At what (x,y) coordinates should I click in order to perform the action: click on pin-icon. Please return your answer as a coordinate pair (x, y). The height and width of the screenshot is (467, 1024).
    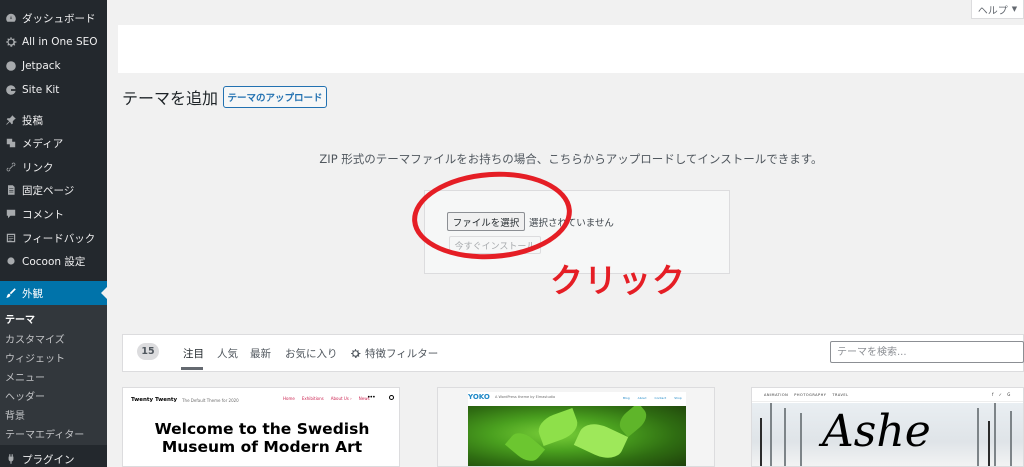
    Looking at the image, I should click on (11, 120).